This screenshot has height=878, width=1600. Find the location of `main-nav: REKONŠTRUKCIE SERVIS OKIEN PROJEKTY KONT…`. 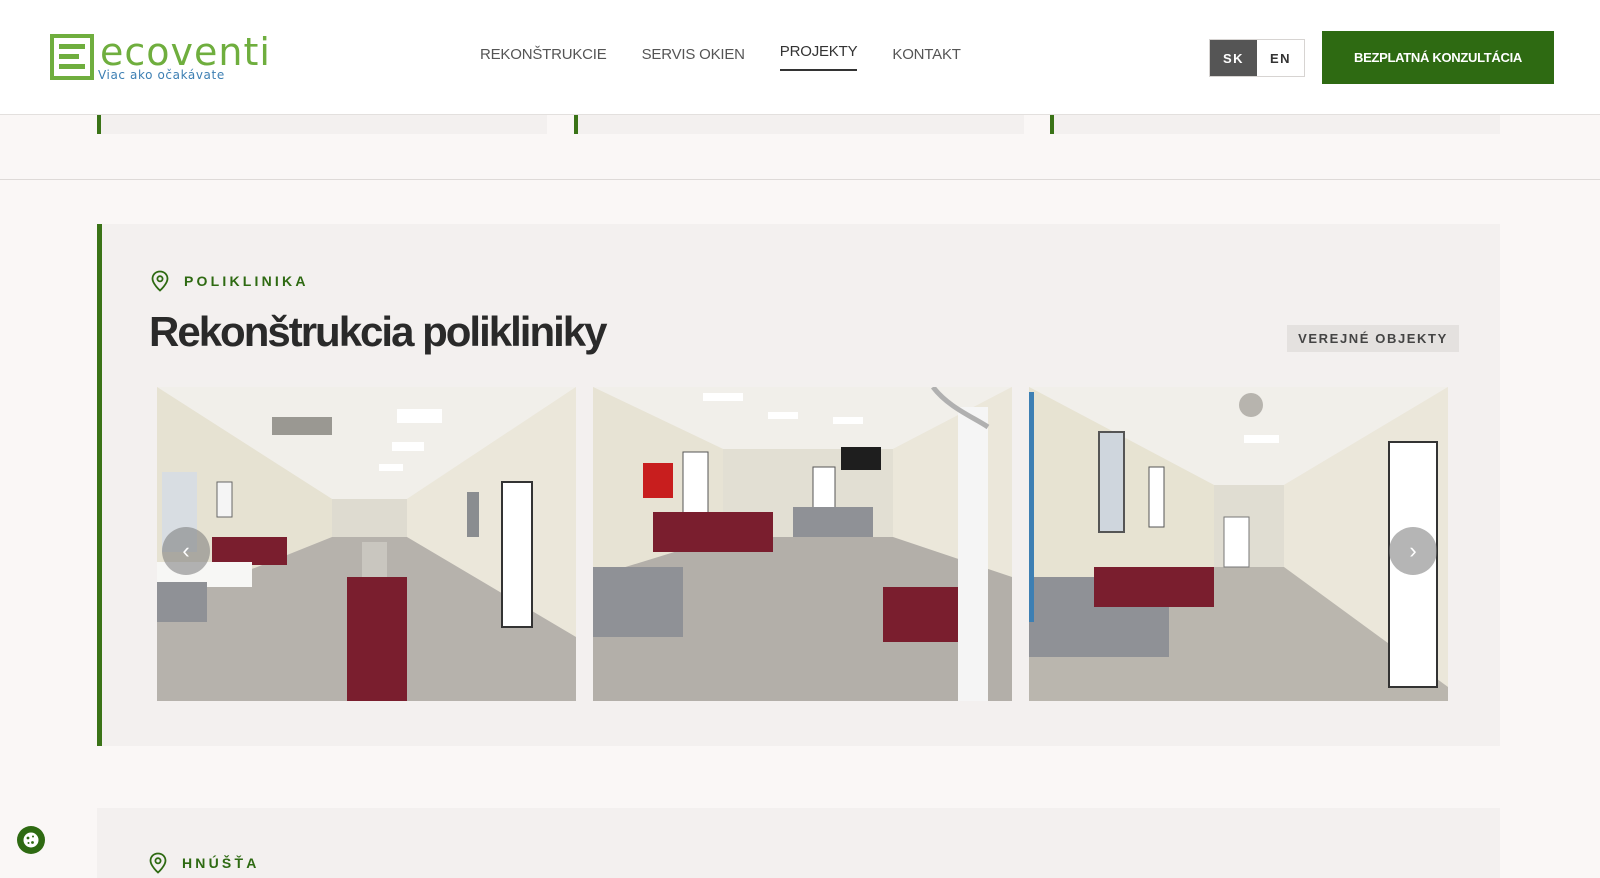

main-nav: REKONŠTRUKCIE SERVIS OKIEN PROJEKTY KONT… is located at coordinates (720, 57).